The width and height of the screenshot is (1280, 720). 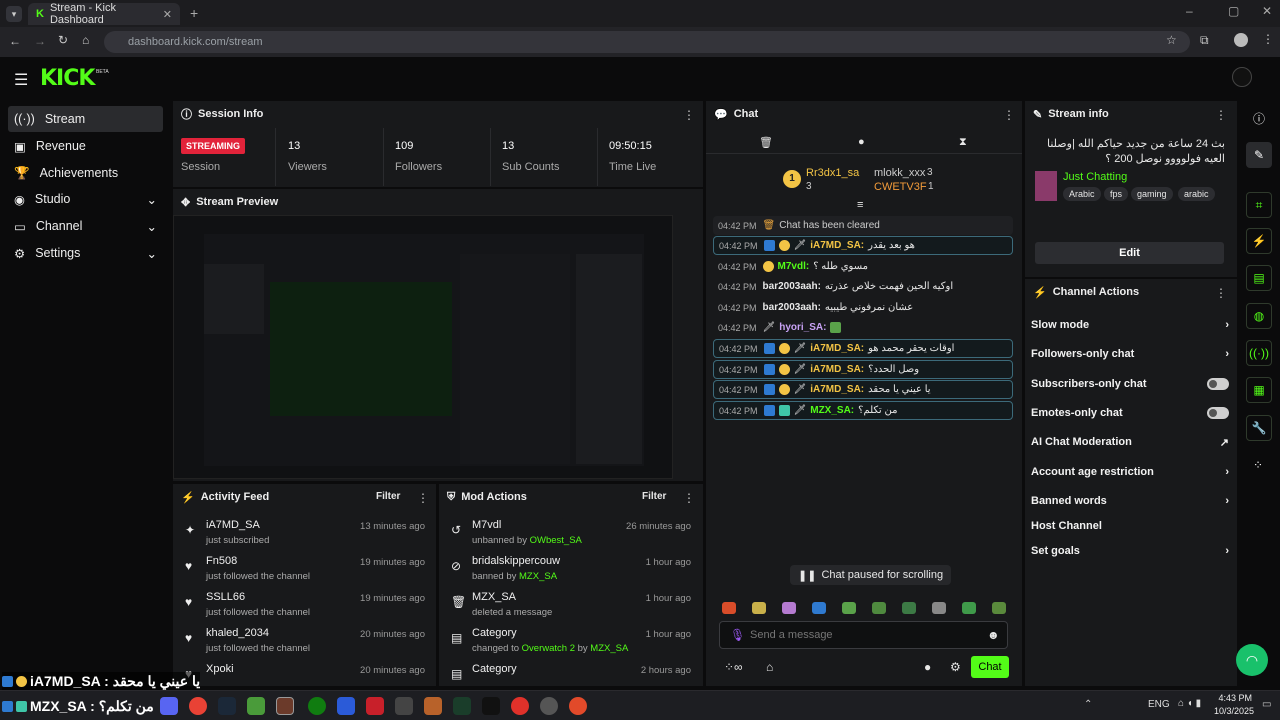 I want to click on browser-menu-icon: ⋮, so click(x=1268, y=39).